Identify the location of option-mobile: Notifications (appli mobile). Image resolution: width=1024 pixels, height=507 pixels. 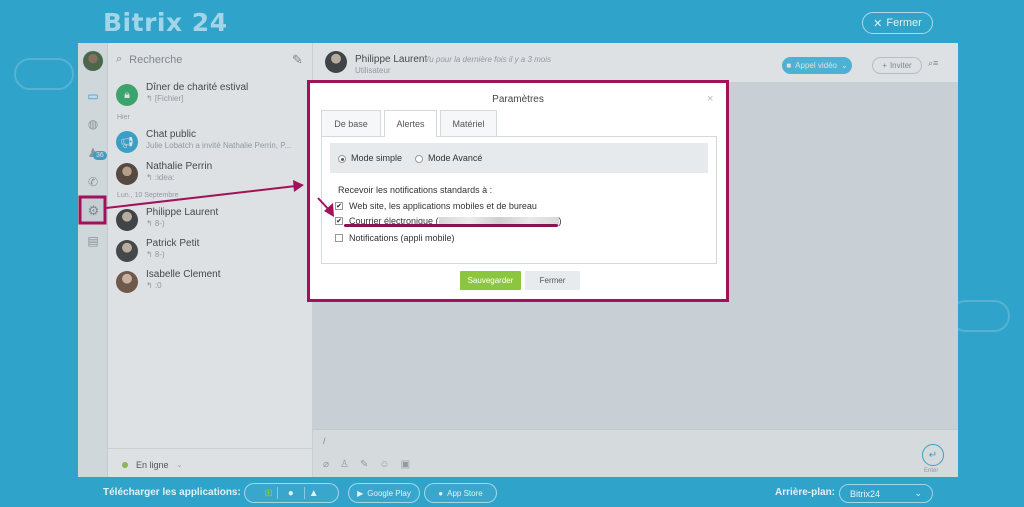
(395, 238).